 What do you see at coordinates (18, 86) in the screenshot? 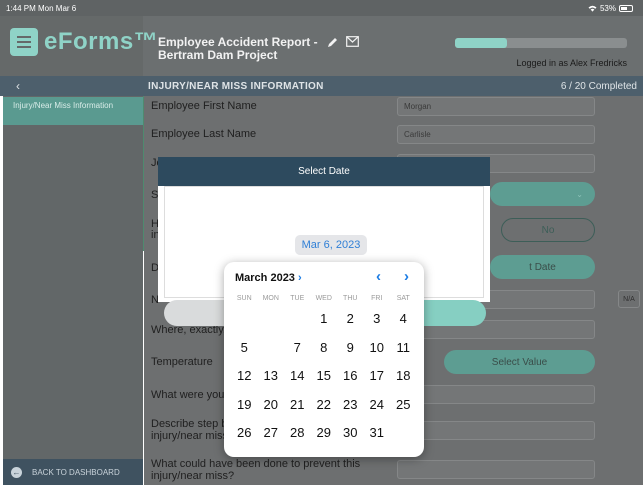
I see `back-chevron-icon: ‹` at bounding box center [18, 86].